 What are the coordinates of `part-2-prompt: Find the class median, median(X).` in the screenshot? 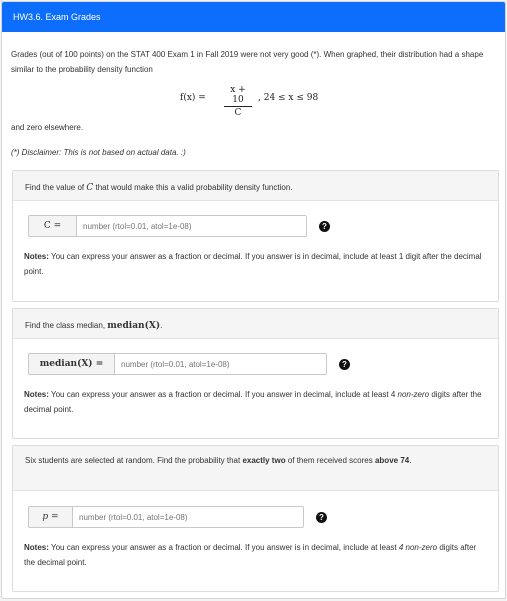 It's located at (255, 324).